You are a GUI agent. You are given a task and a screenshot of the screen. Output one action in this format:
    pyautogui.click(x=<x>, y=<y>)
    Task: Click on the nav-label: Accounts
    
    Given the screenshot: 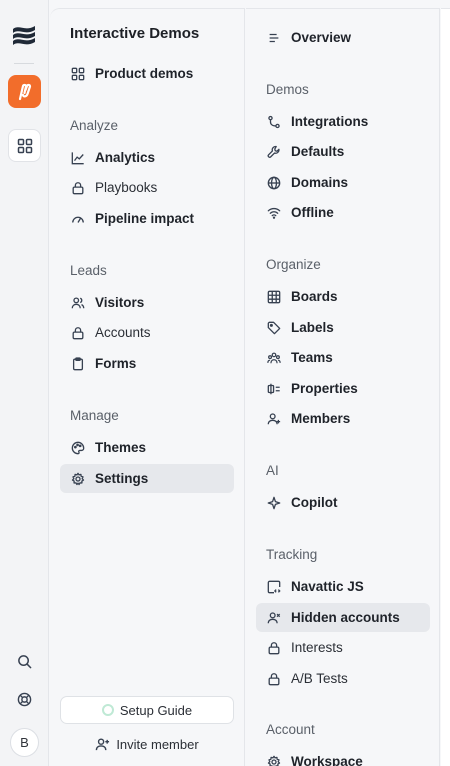 What is the action you would take?
    pyautogui.click(x=123, y=332)
    